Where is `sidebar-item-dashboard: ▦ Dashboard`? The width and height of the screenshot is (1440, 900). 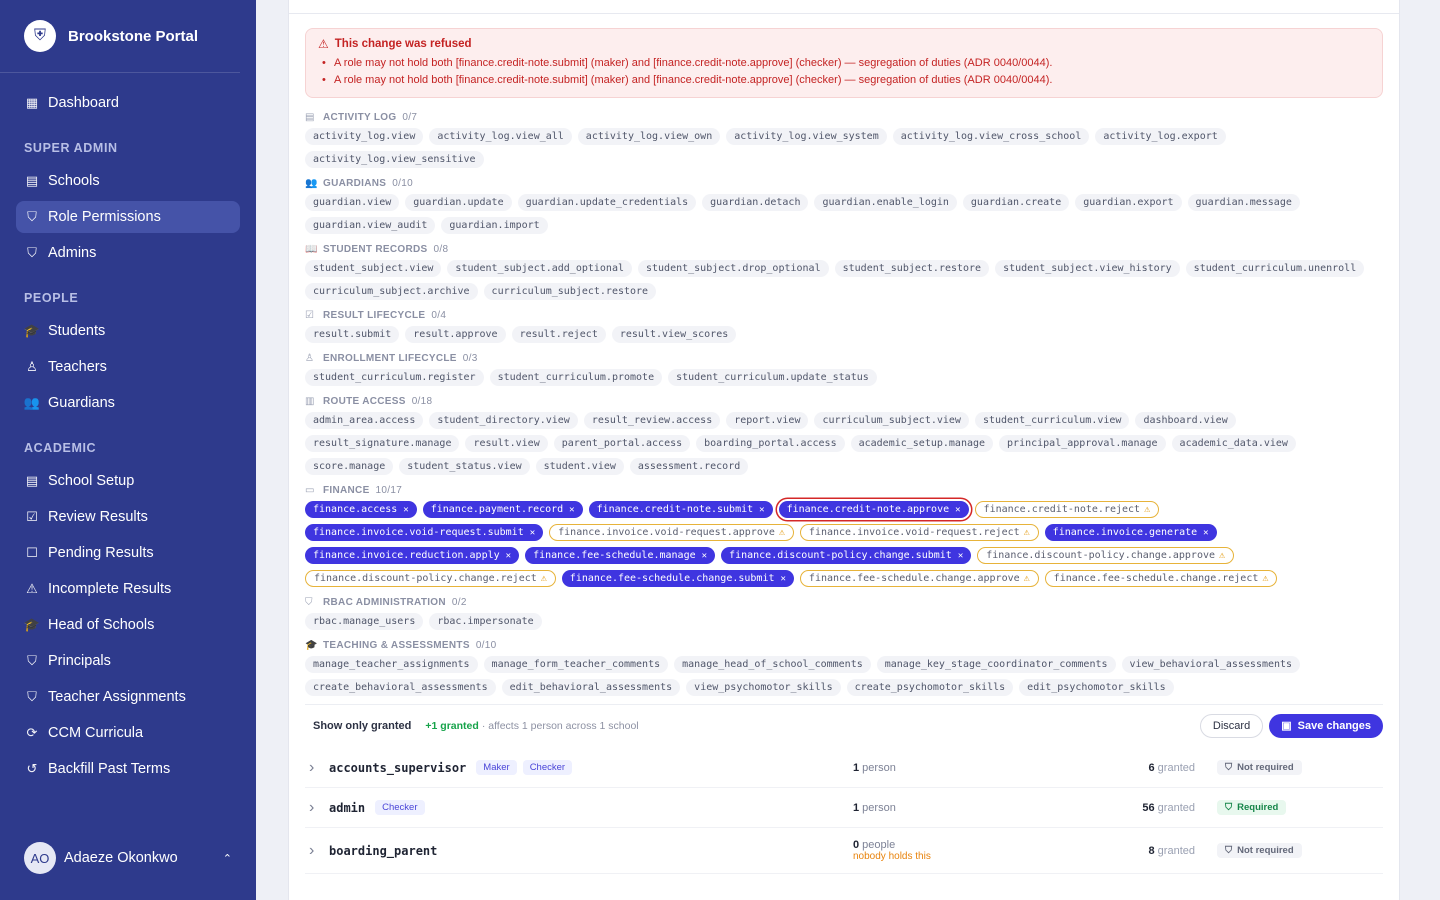
sidebar-item-dashboard: ▦ Dashboard is located at coordinates (128, 103).